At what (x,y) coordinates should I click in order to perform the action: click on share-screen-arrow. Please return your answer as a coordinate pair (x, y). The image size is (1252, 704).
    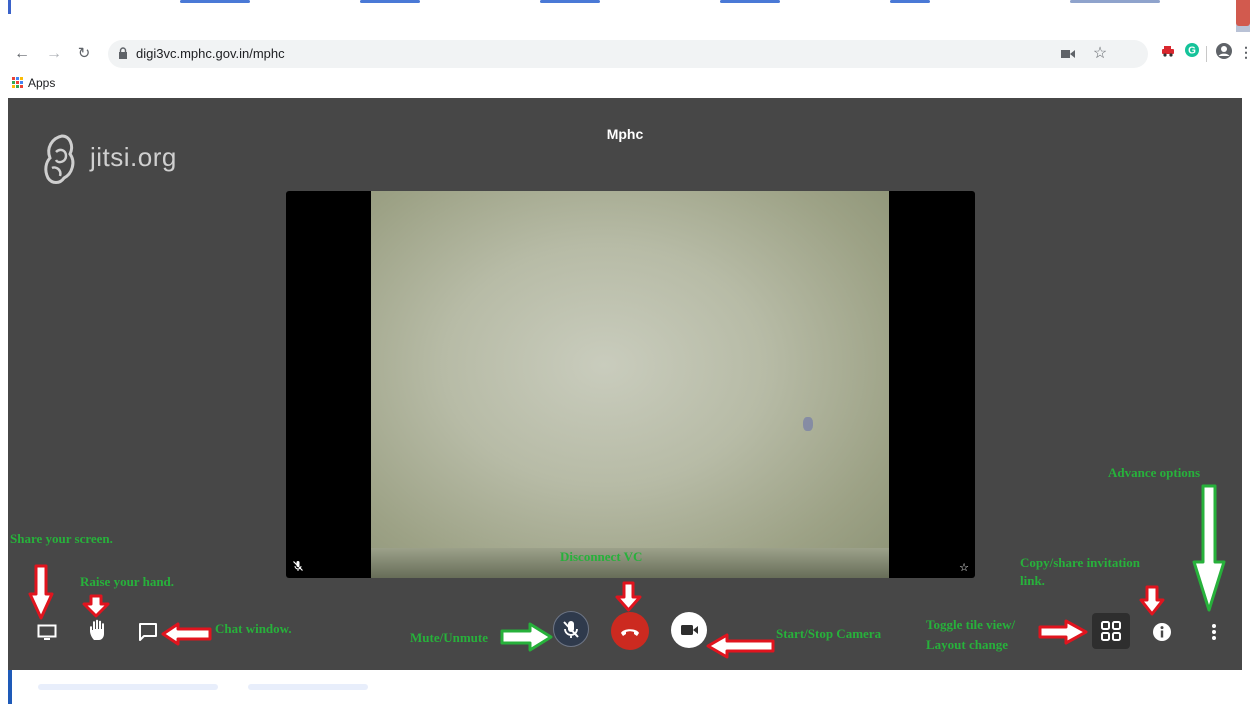
    Looking at the image, I should click on (41, 592).